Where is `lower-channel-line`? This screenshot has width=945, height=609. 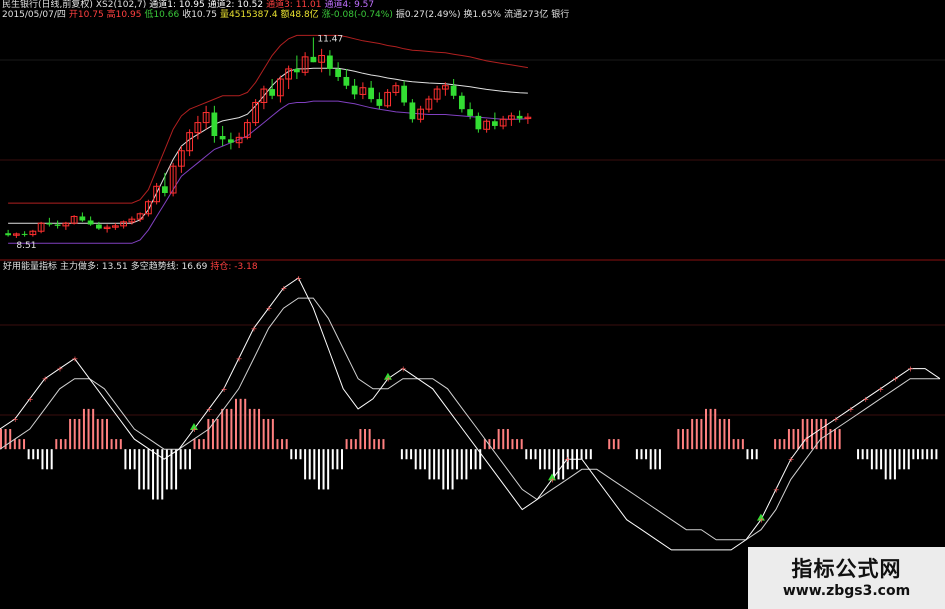
lower-channel-line is located at coordinates (268, 172).